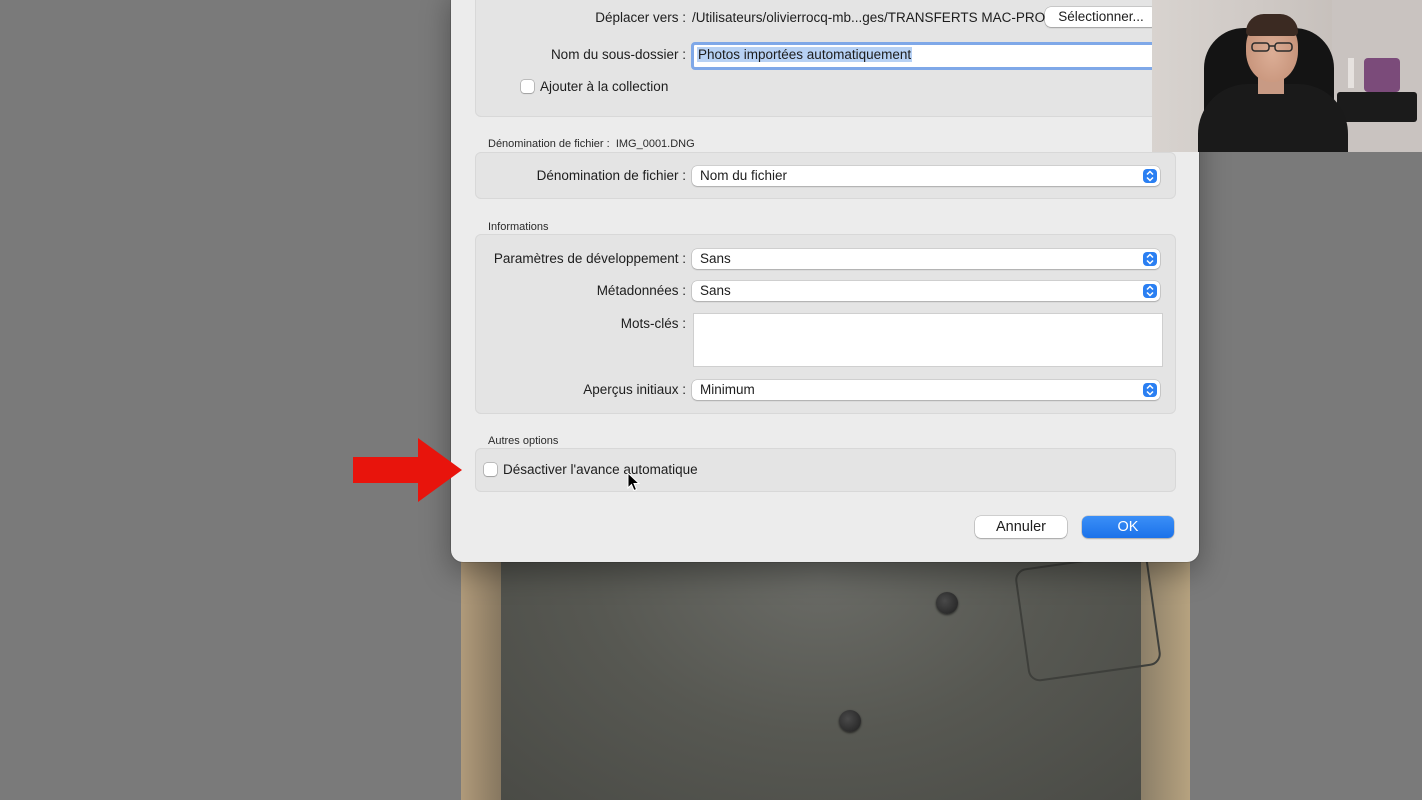  Describe the element at coordinates (1272, 25) in the screenshot. I see `presenter-hair` at that location.